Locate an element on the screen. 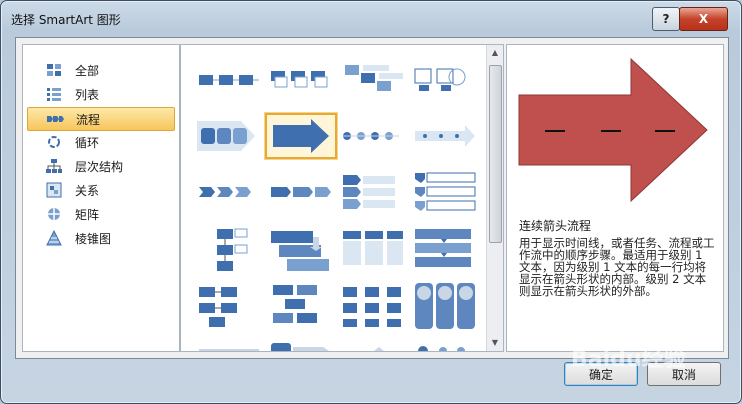 This screenshot has height=404, width=742. category-item-all: 全部 is located at coordinates (100, 70).